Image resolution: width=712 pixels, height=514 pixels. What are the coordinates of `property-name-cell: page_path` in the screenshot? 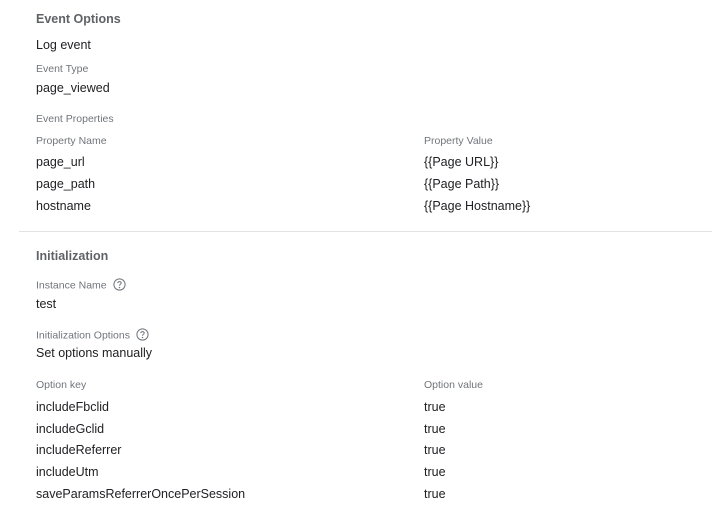 It's located at (66, 184).